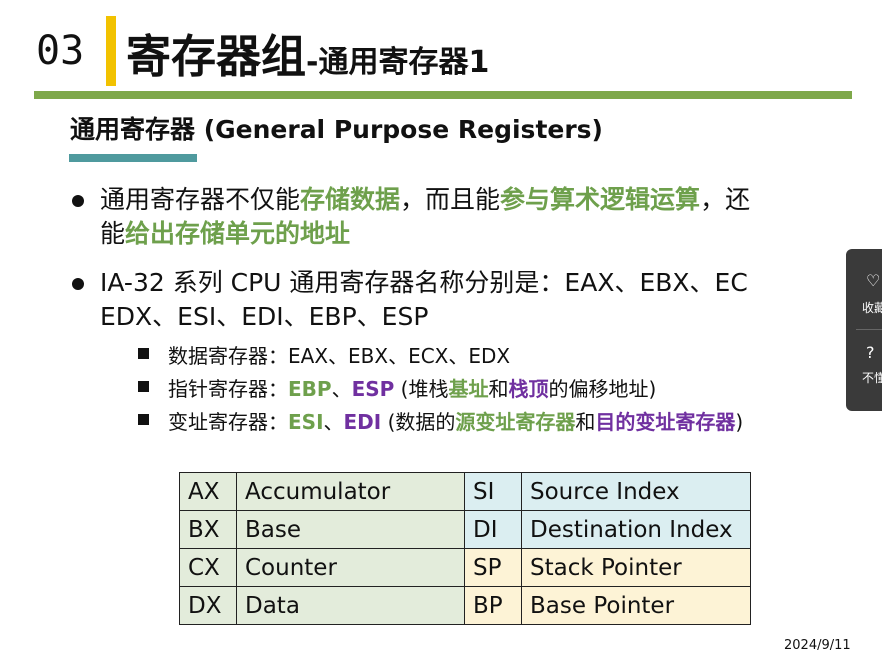 The image size is (882, 662). I want to click on highlight-term: EDI, so click(362, 422).